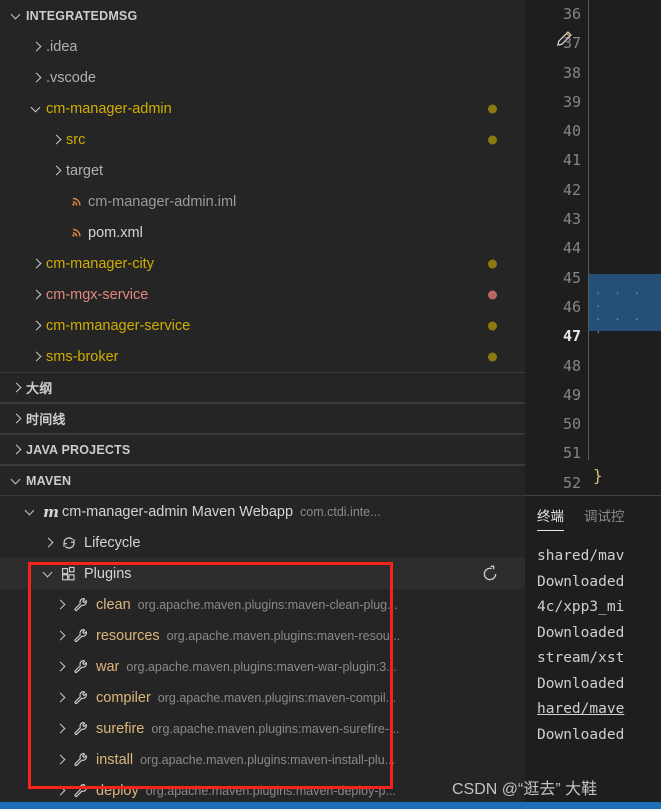 Image resolution: width=661 pixels, height=809 pixels. What do you see at coordinates (262, 387) in the screenshot?
I see `panel-header-cjk-0: 大纲` at bounding box center [262, 387].